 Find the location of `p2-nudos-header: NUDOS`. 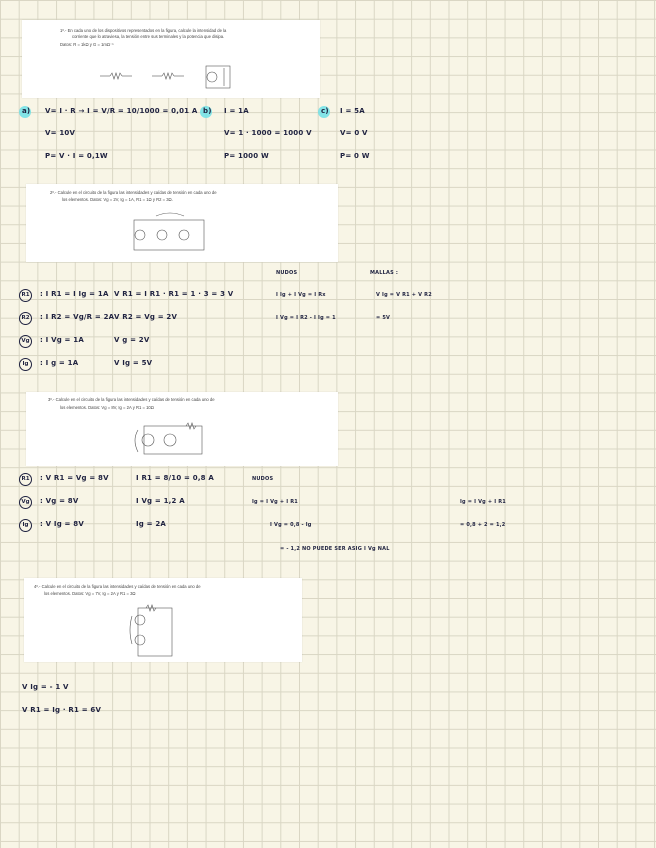

p2-nudos-header: NUDOS is located at coordinates (287, 273).